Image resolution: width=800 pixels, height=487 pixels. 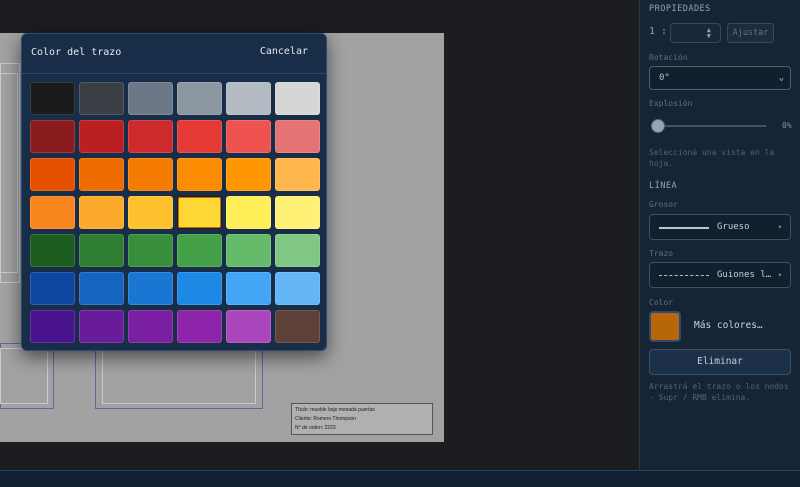 I want to click on section-line: LÍNEA, so click(x=663, y=186).